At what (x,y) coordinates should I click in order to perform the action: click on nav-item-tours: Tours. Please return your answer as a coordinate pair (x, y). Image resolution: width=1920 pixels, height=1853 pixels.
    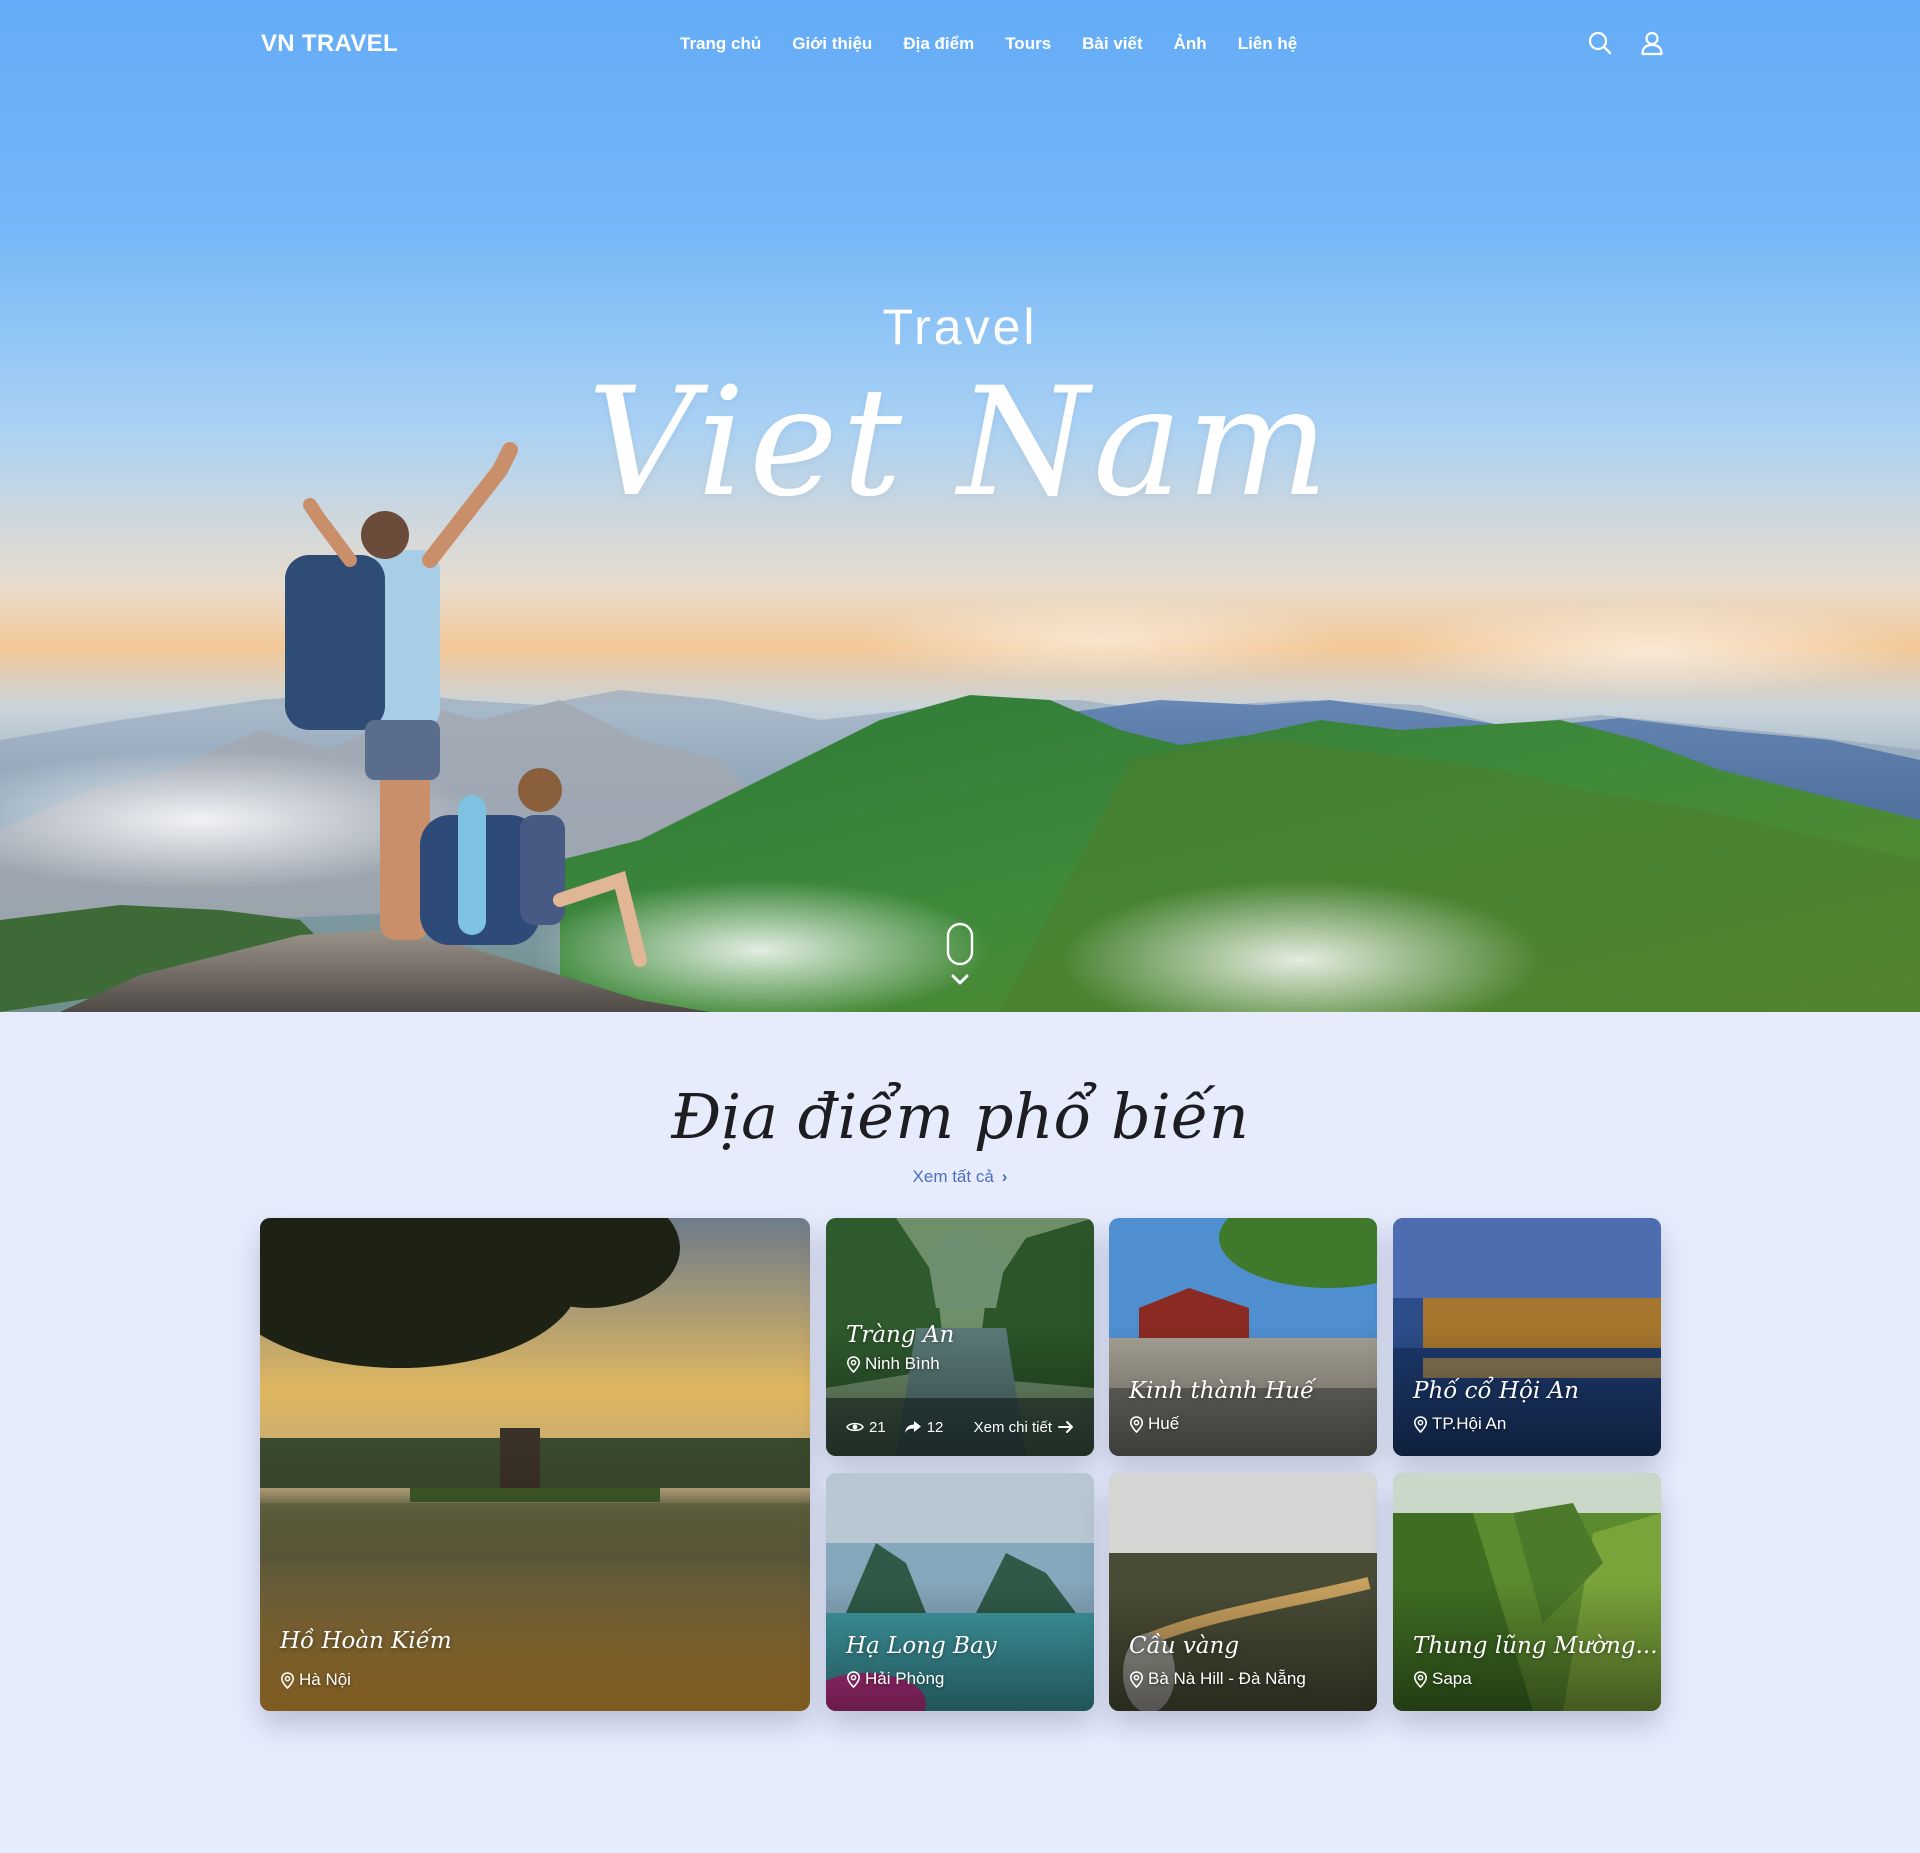
    Looking at the image, I should click on (1028, 44).